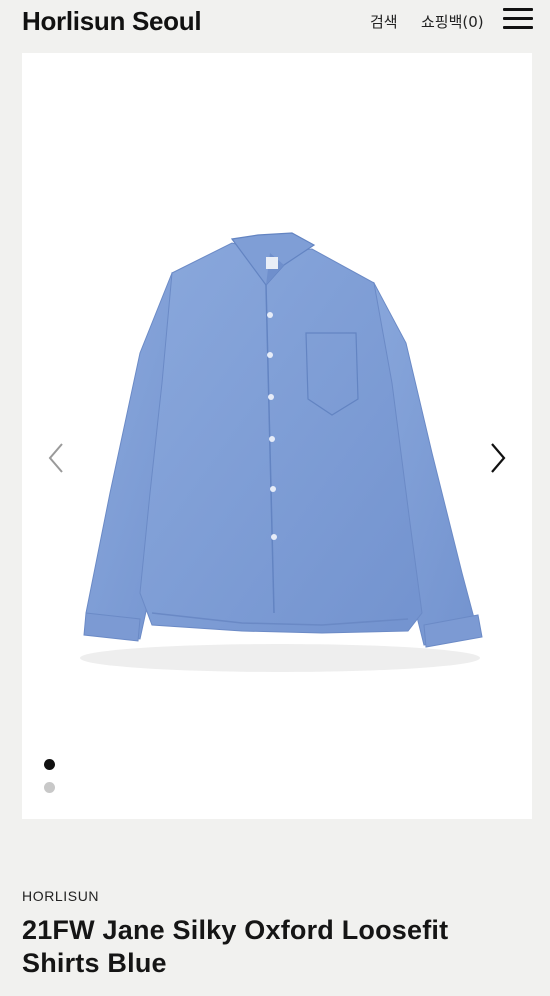 The image size is (550, 996). Describe the element at coordinates (61, 896) in the screenshot. I see `product-brand: HORLISUN` at that location.